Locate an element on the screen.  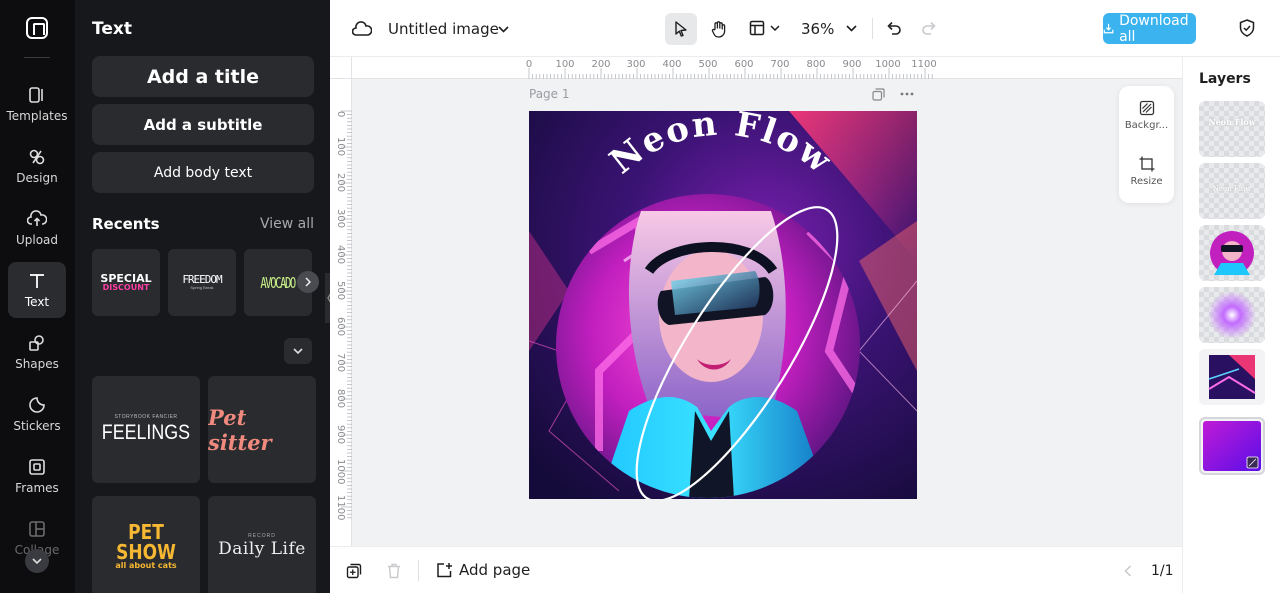
app-logo-icon is located at coordinates (37, 28).